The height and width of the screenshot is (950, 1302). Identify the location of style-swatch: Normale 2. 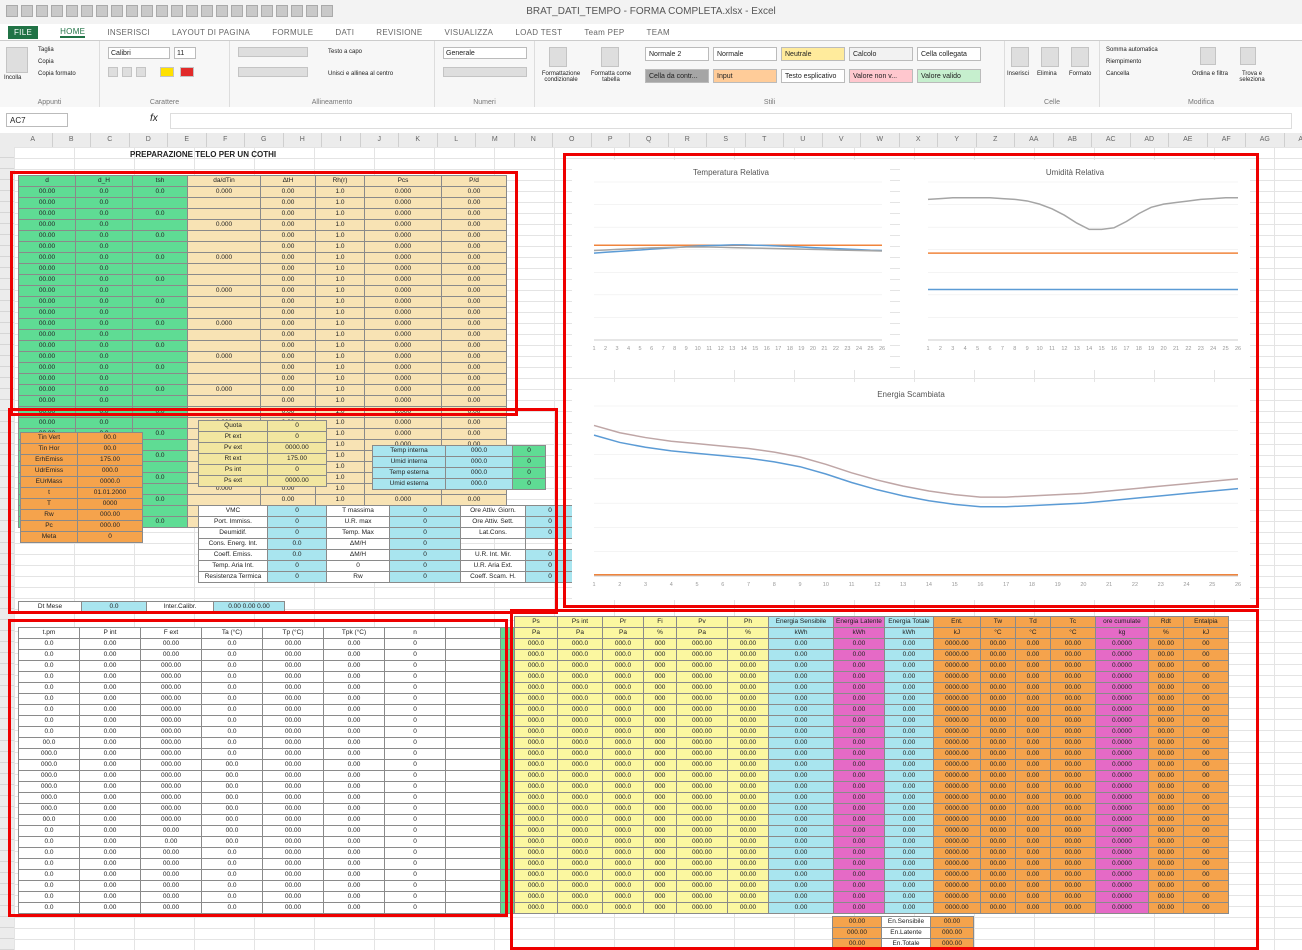
(677, 54).